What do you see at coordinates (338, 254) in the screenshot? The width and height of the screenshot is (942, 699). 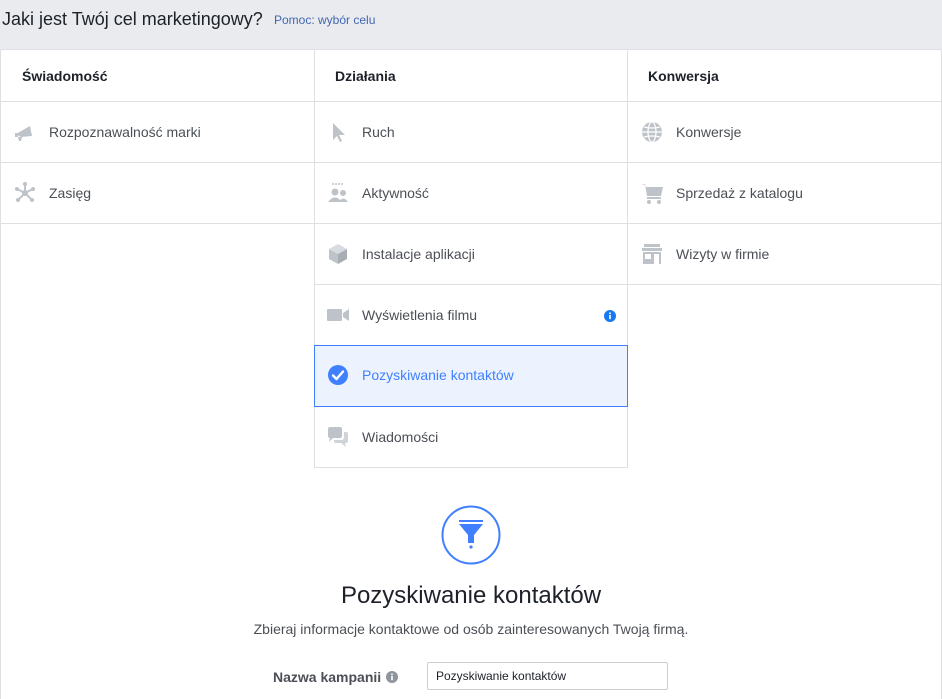 I see `box-icon` at bounding box center [338, 254].